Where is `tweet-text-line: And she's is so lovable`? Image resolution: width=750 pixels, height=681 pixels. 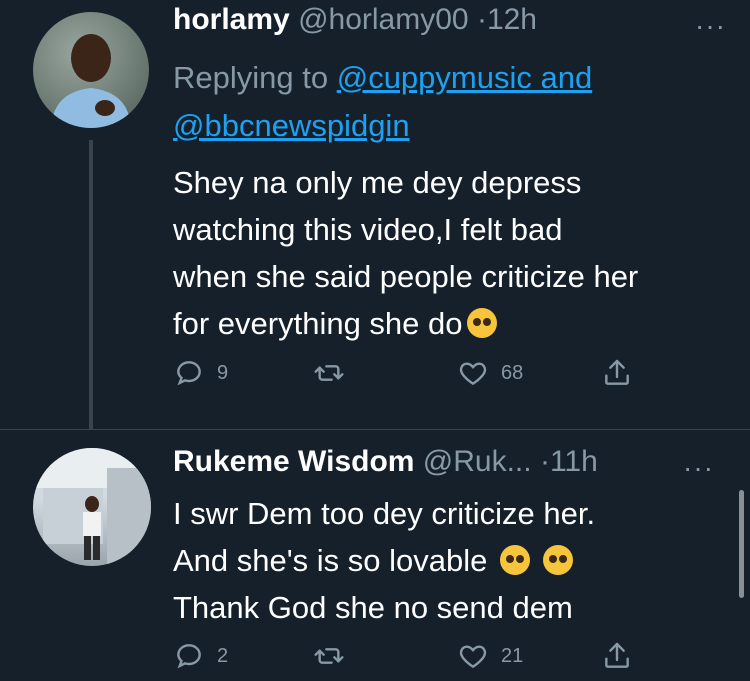 tweet-text-line: And she's is so lovable is located at coordinates (433, 560).